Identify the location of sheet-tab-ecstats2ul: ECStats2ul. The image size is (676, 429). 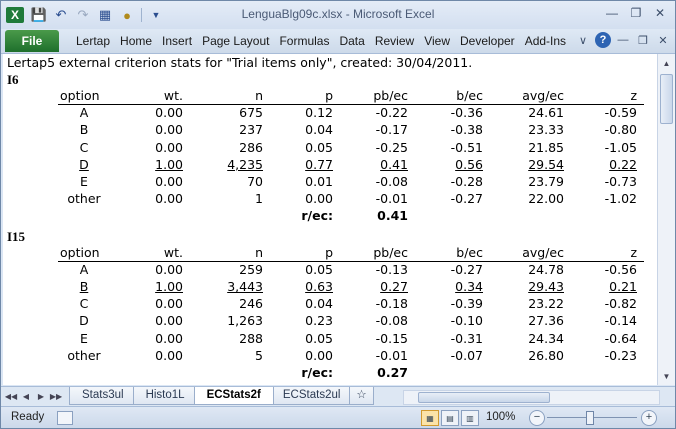
(311, 396).